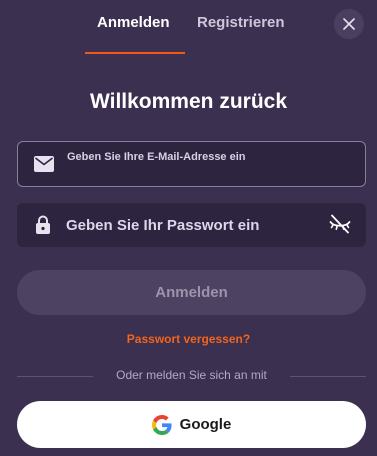 This screenshot has height=456, width=377. I want to click on envelope-icon, so click(44, 164).